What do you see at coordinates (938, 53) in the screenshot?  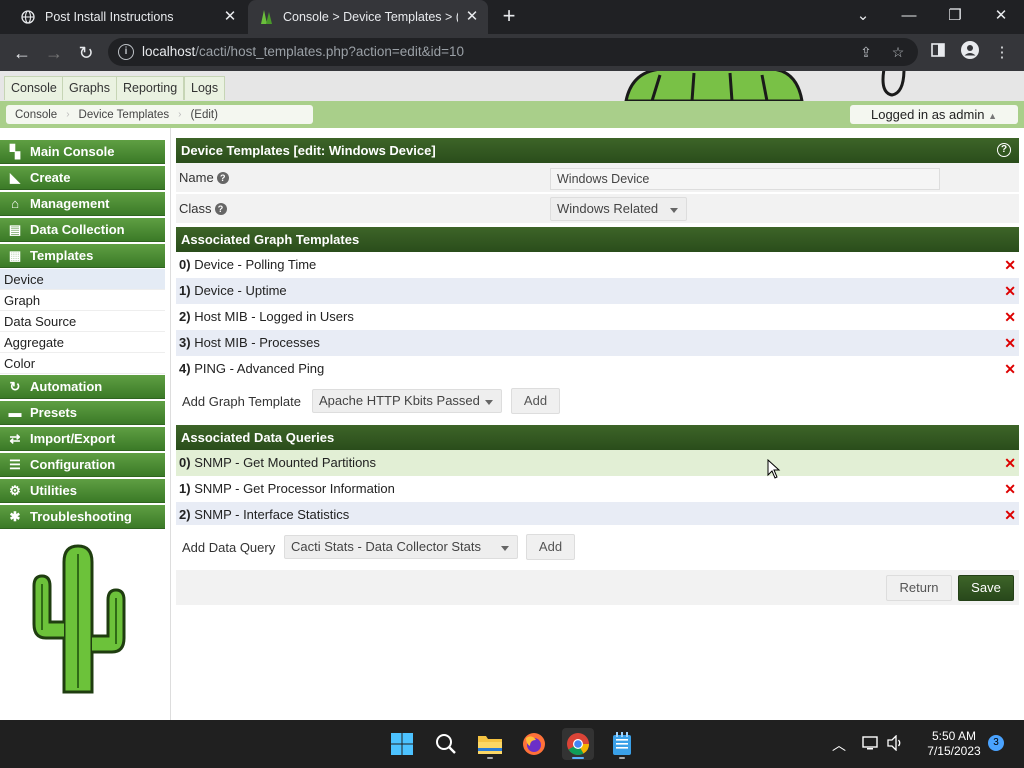 I see `side-panel-icon` at bounding box center [938, 53].